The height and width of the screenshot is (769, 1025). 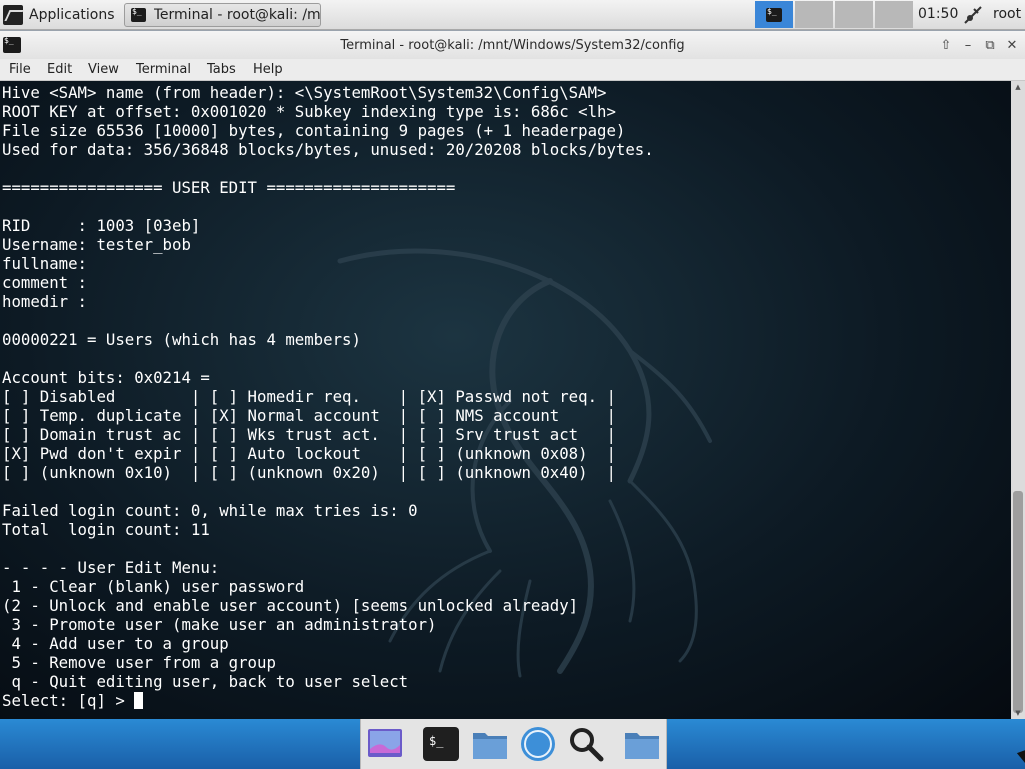 What do you see at coordinates (946, 45) in the screenshot?
I see `keep-above-icon: ⇧` at bounding box center [946, 45].